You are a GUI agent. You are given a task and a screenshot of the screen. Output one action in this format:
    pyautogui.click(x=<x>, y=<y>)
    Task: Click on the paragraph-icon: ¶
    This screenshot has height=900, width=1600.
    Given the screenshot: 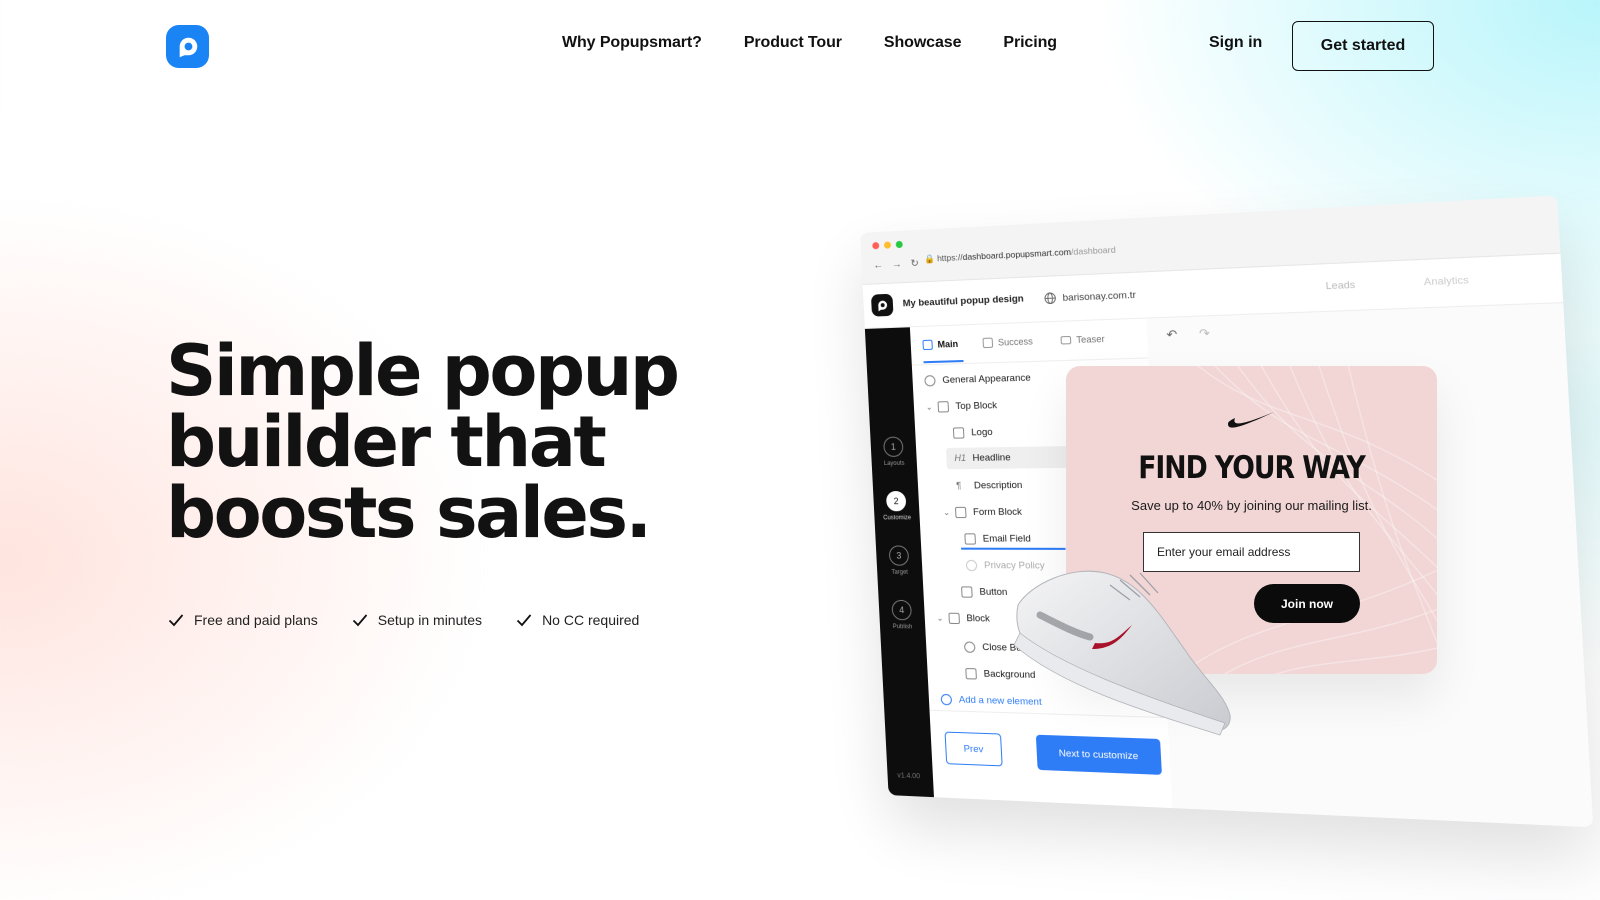 What is the action you would take?
    pyautogui.click(x=958, y=486)
    